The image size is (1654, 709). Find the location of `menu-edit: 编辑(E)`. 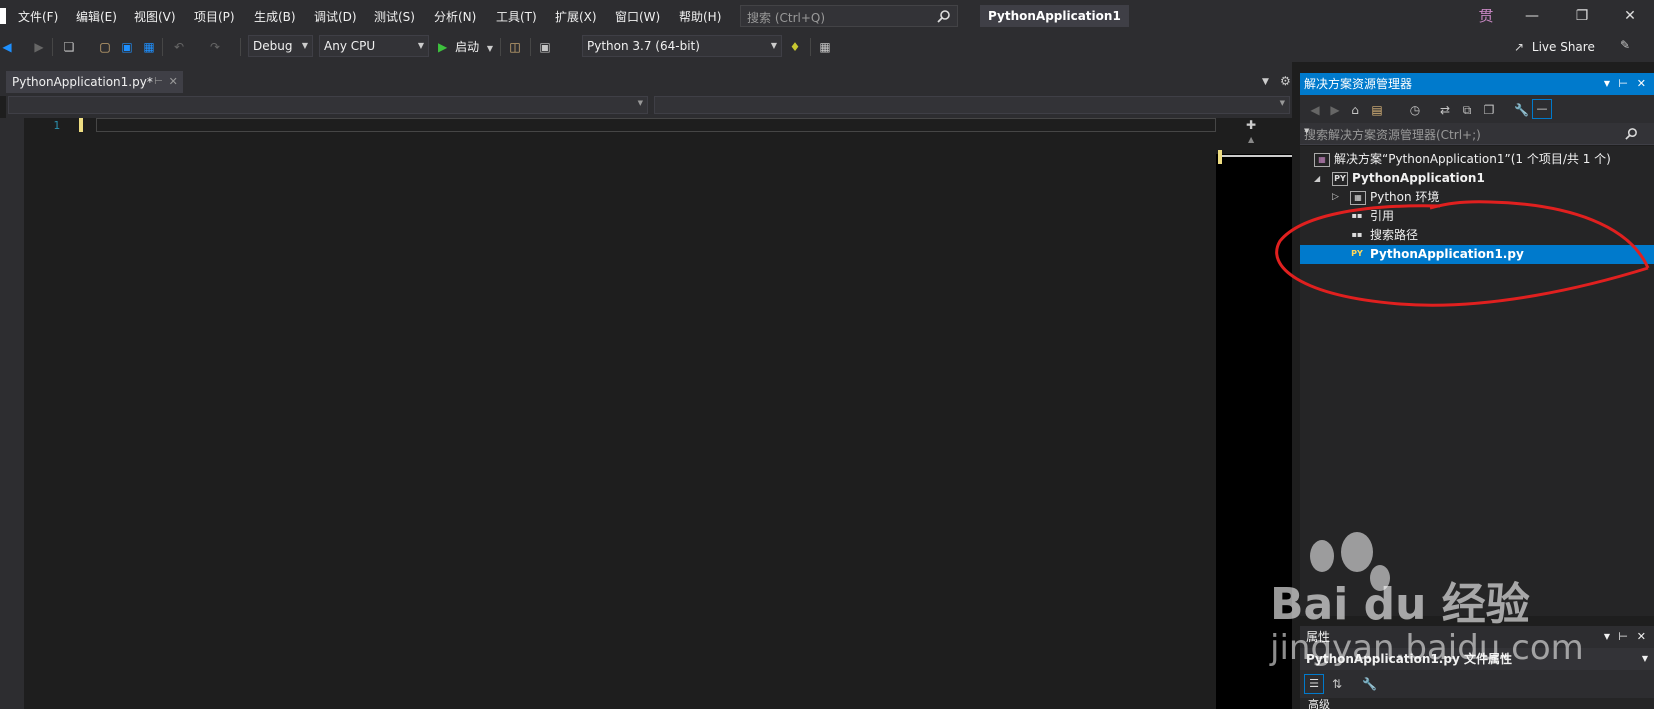

menu-edit: 编辑(E) is located at coordinates (96, 16).